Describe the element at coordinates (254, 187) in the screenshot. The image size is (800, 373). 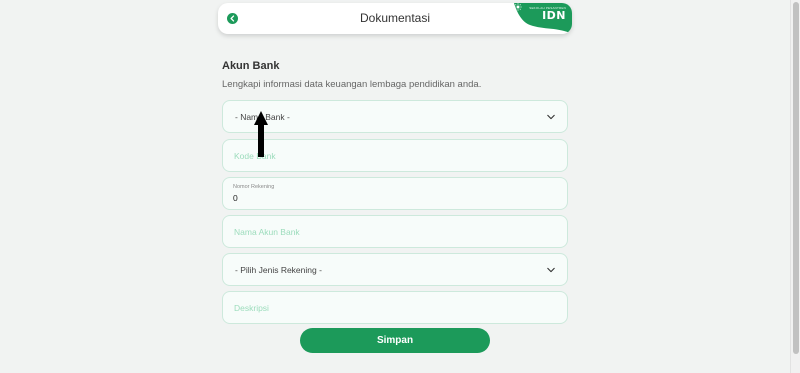
I see `account-number-label: Nomor Rekening` at that location.